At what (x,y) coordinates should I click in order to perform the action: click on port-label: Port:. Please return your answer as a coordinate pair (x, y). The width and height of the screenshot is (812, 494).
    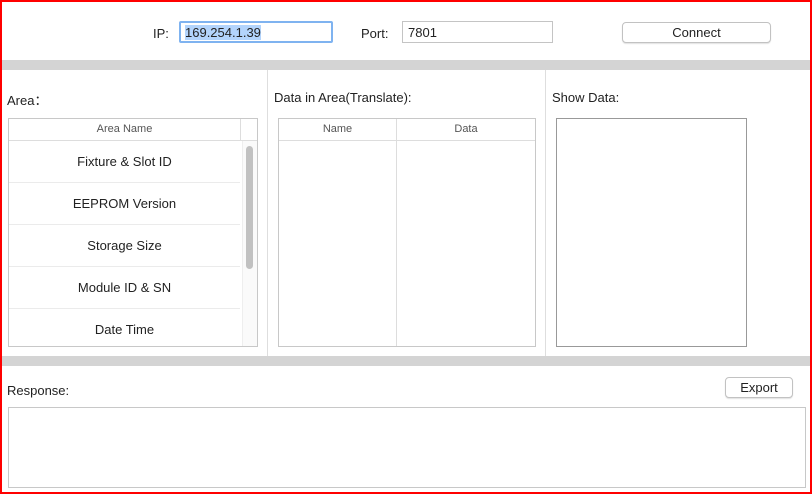
    Looking at the image, I should click on (375, 33).